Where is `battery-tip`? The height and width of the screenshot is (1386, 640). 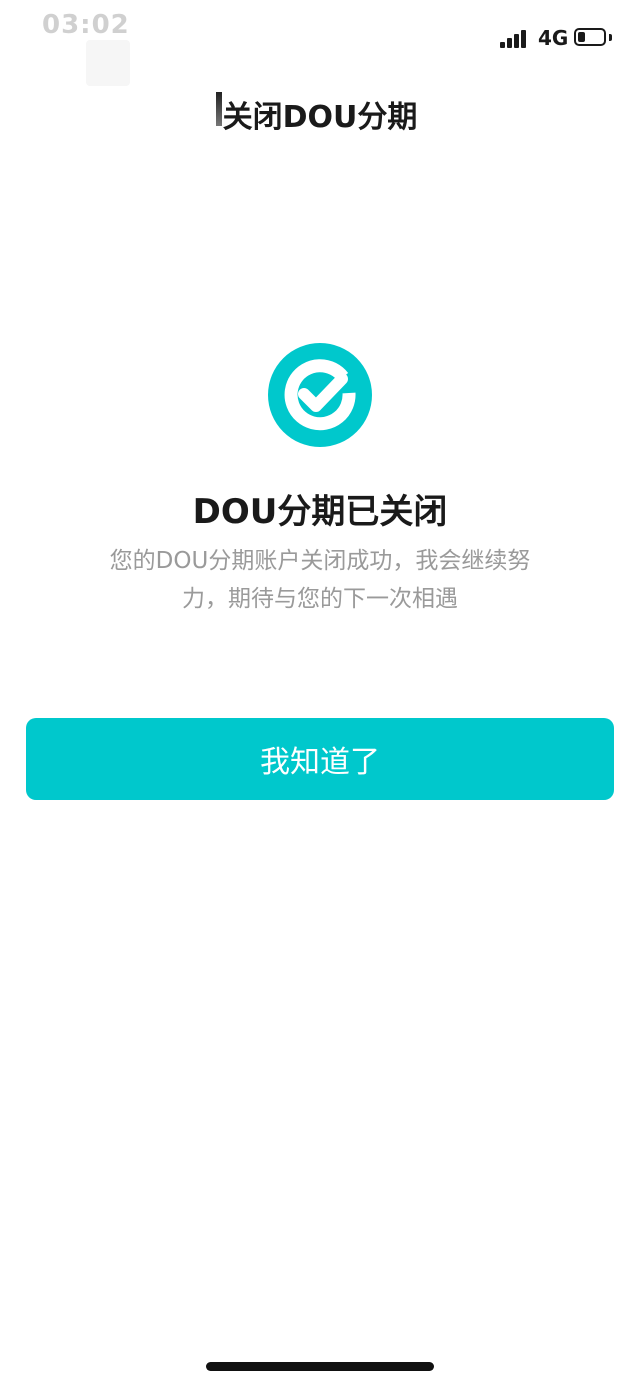 battery-tip is located at coordinates (610, 37).